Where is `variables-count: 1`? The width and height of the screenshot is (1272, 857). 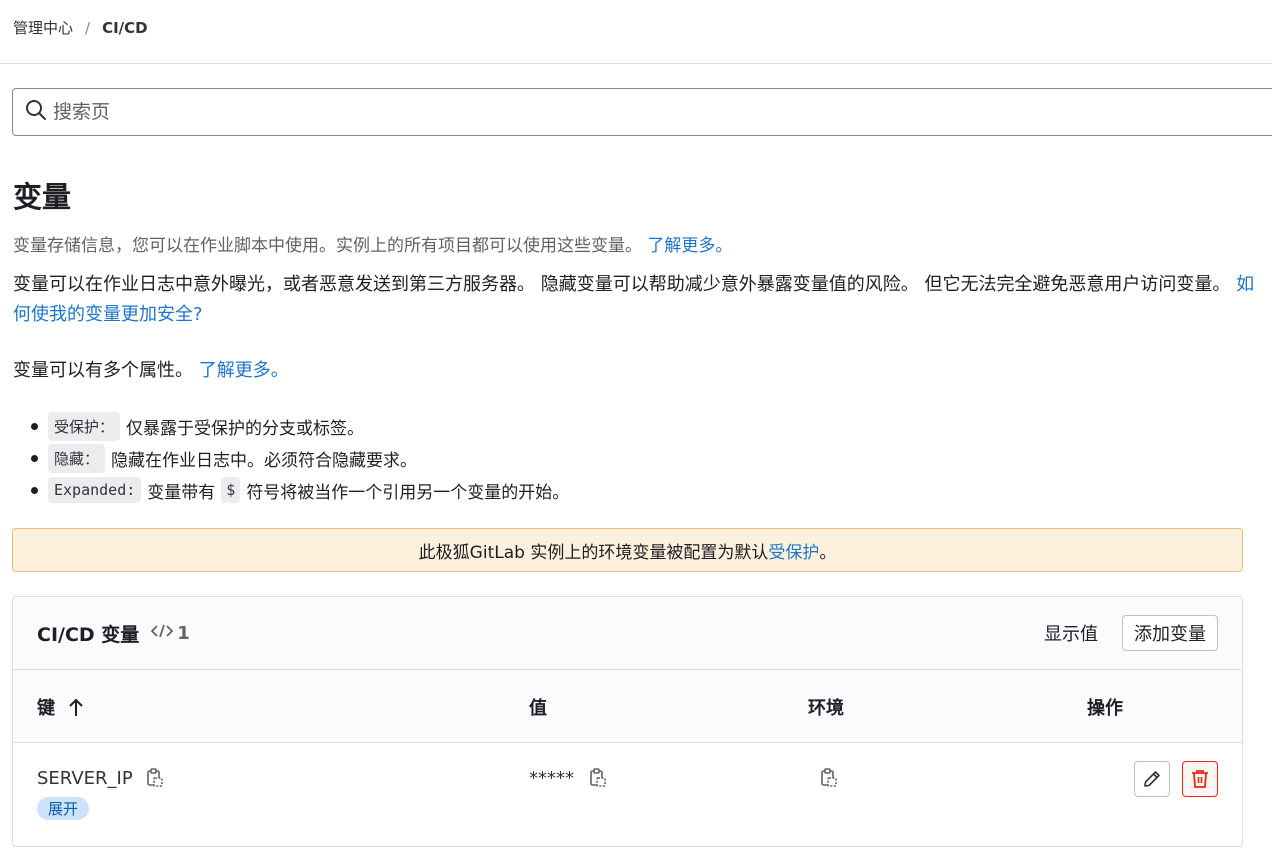 variables-count: 1 is located at coordinates (170, 633).